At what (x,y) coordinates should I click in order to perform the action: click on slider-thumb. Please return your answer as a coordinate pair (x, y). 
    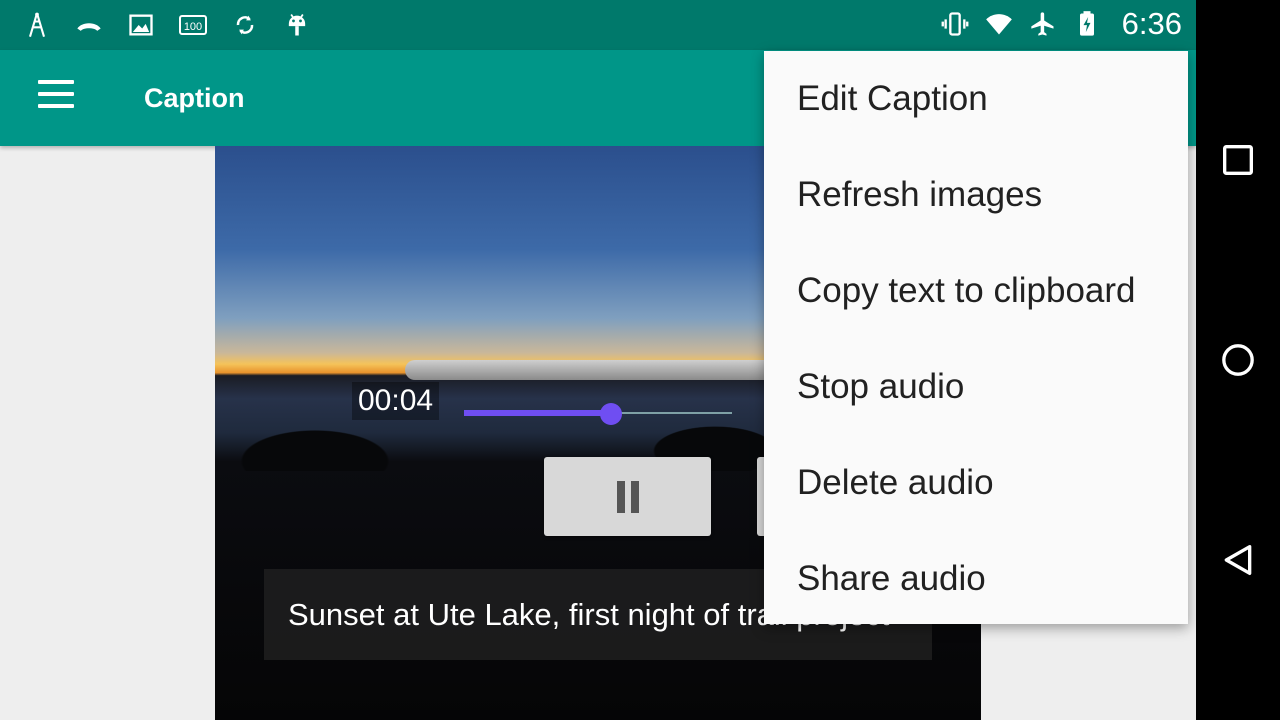
    Looking at the image, I should click on (611, 414).